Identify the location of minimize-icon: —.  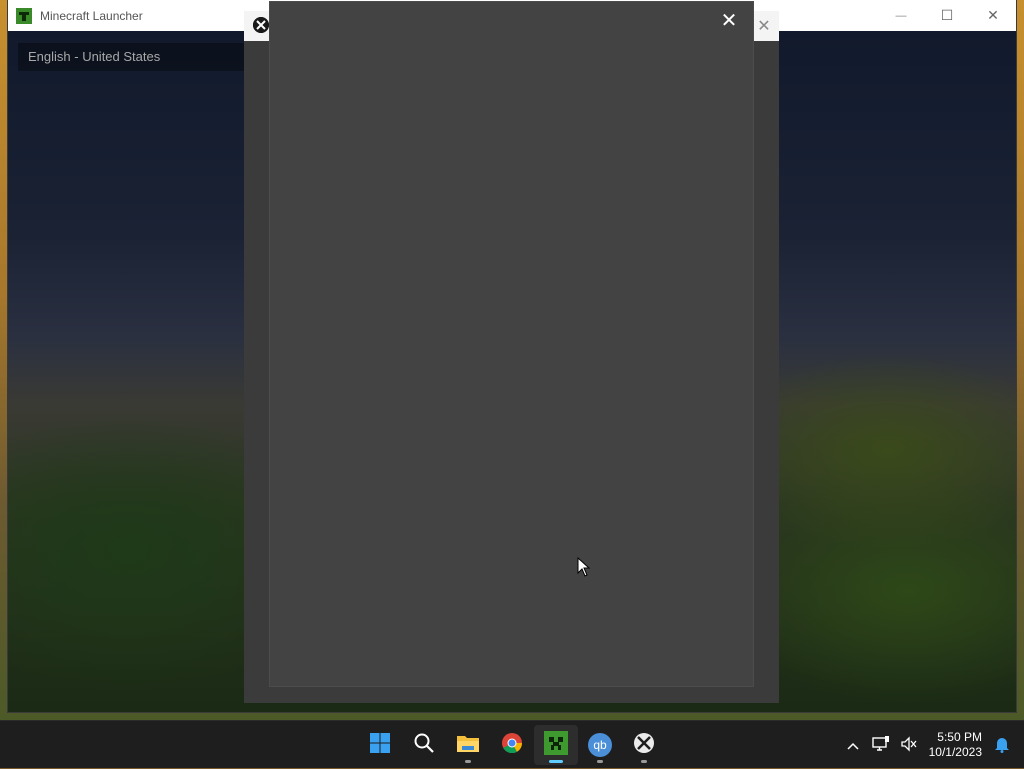
(901, 15).